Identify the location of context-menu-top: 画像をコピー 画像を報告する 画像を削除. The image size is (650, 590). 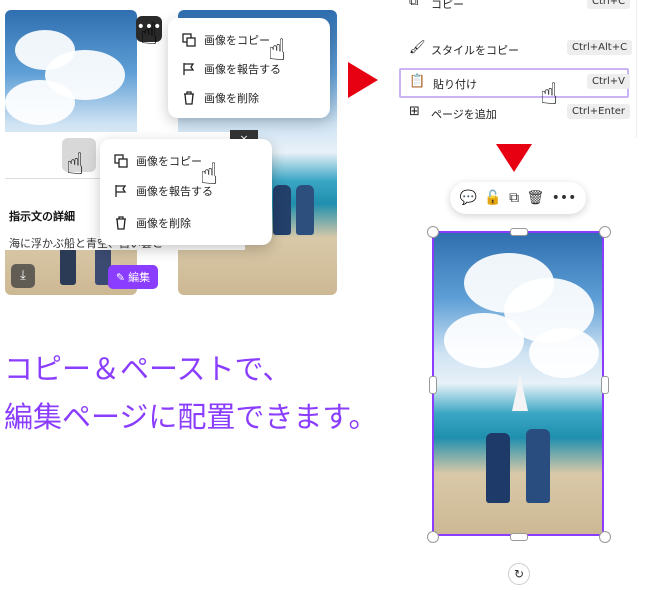
(249, 68).